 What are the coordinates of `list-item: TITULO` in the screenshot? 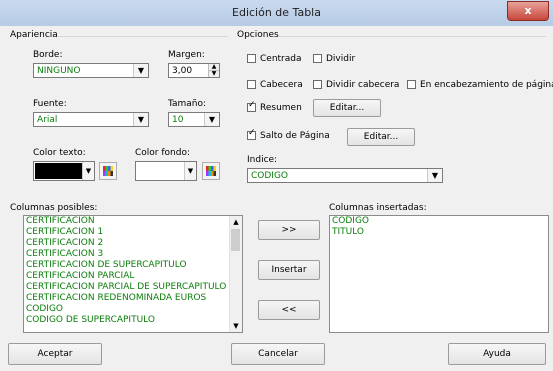 It's located at (439, 232).